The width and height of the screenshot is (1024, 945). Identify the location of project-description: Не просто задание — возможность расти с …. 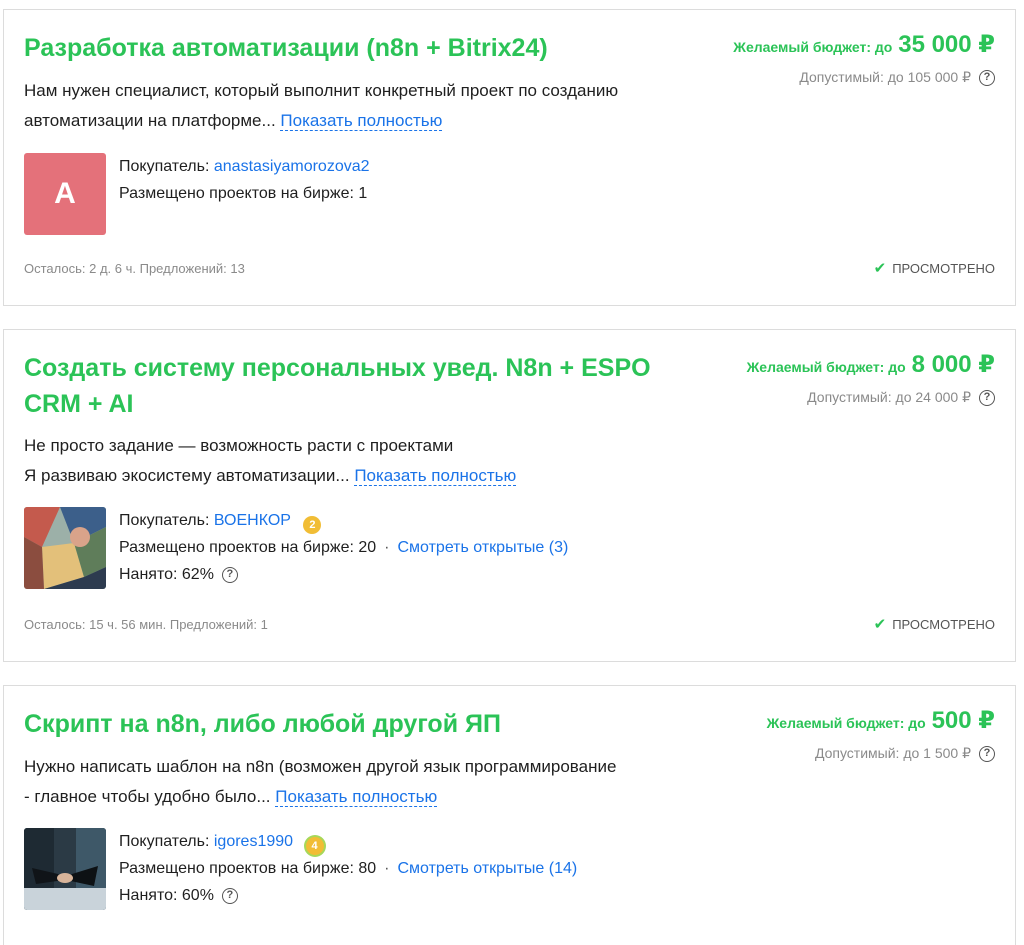
(369, 461).